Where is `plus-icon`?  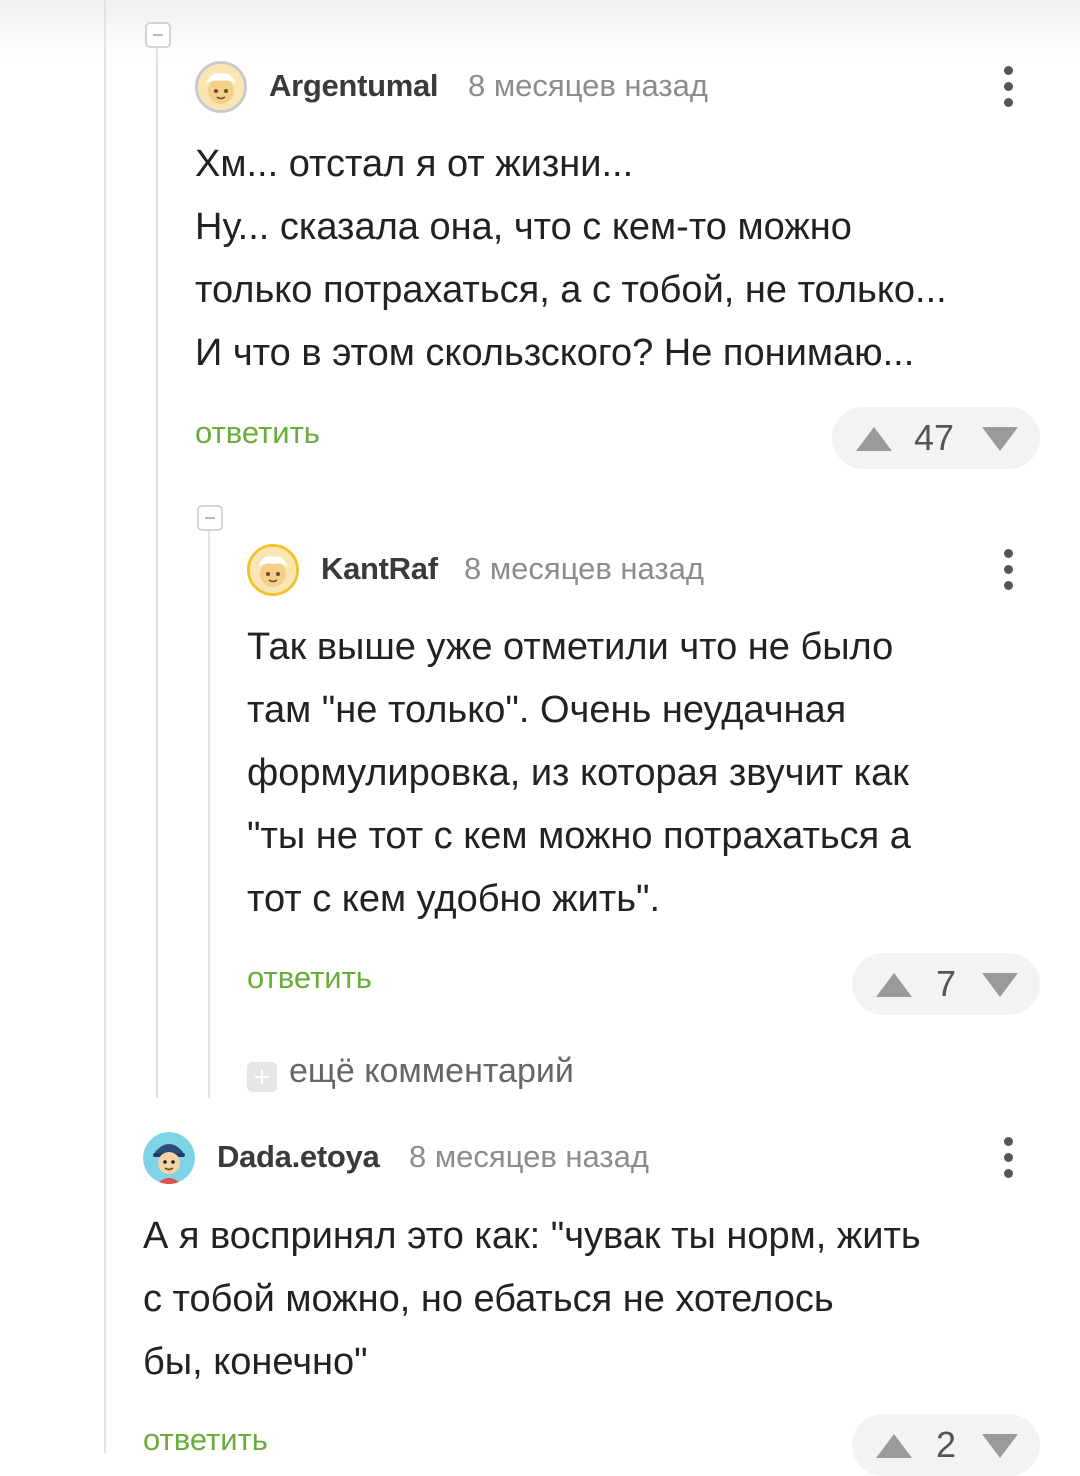 plus-icon is located at coordinates (262, 1077).